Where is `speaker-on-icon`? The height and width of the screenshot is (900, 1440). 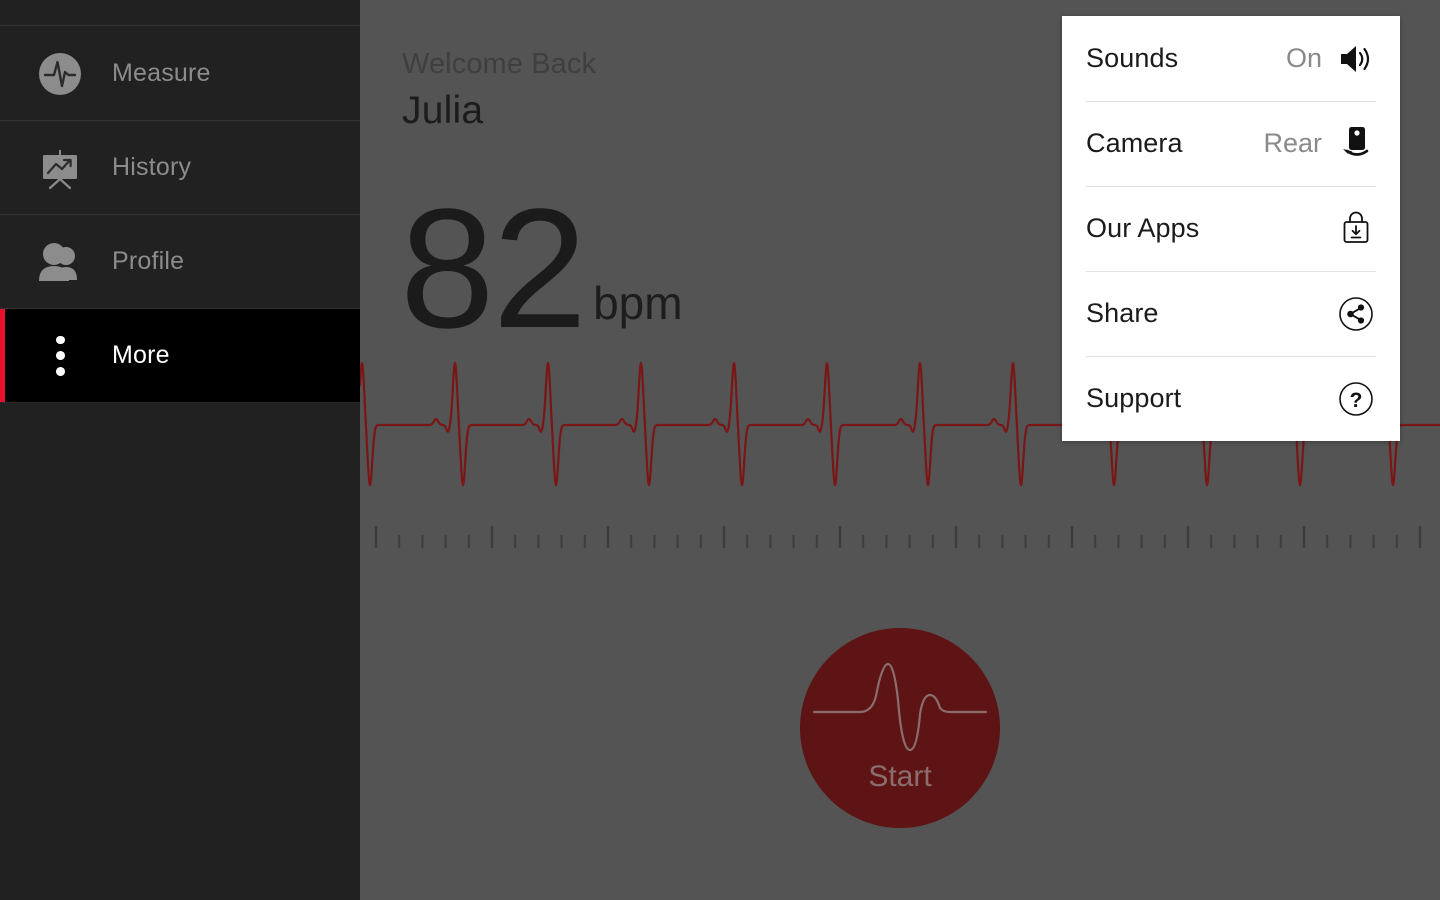 speaker-on-icon is located at coordinates (1356, 59).